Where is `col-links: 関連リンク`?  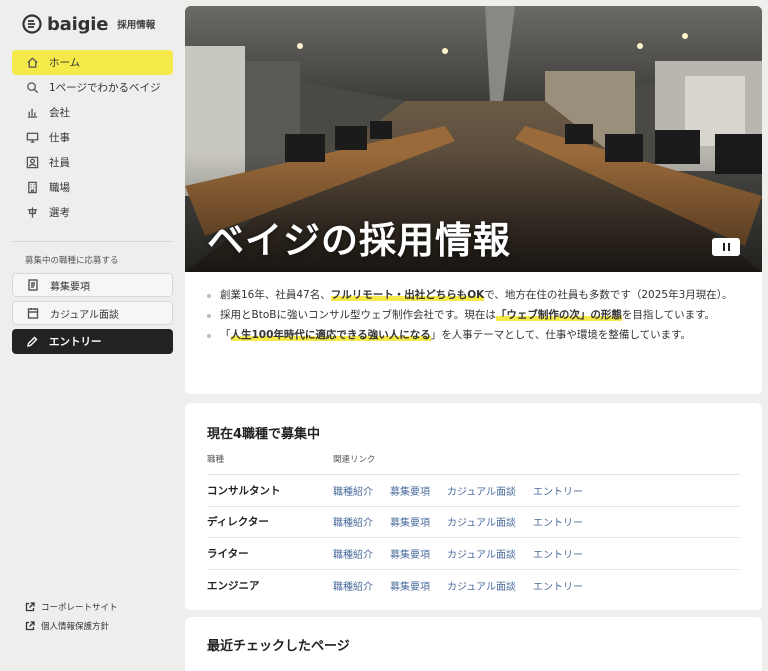 col-links: 関連リンク is located at coordinates (354, 460).